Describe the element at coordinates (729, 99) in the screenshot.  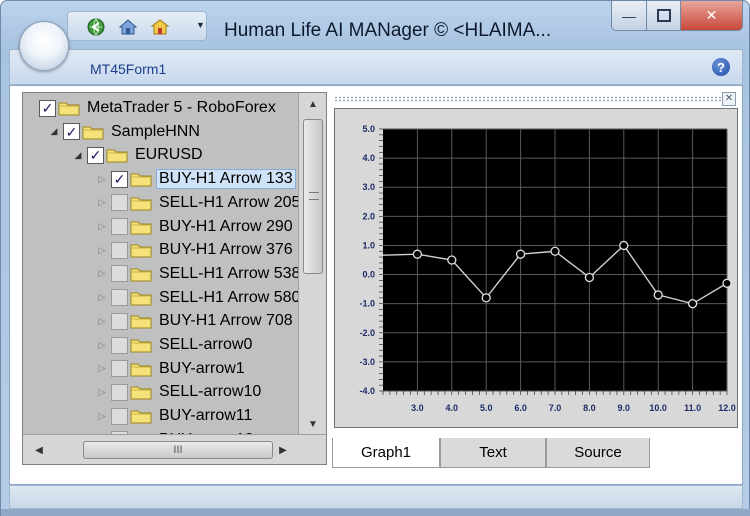
I see `panel-close-icon: ✕` at that location.